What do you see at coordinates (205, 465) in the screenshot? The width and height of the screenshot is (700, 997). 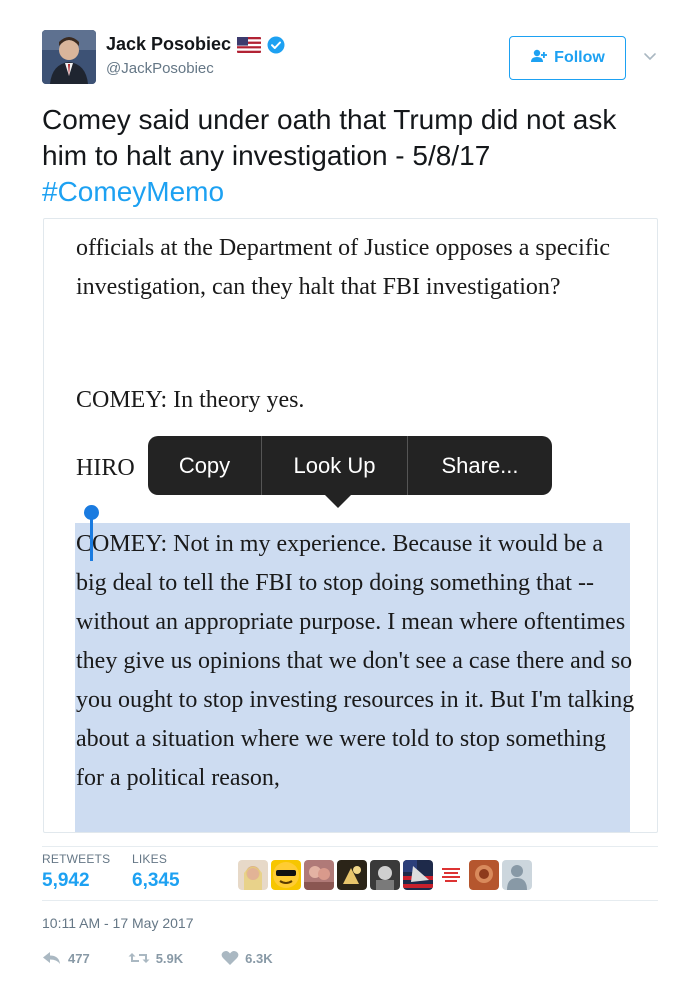 I see `copy-menu-item: Copy` at bounding box center [205, 465].